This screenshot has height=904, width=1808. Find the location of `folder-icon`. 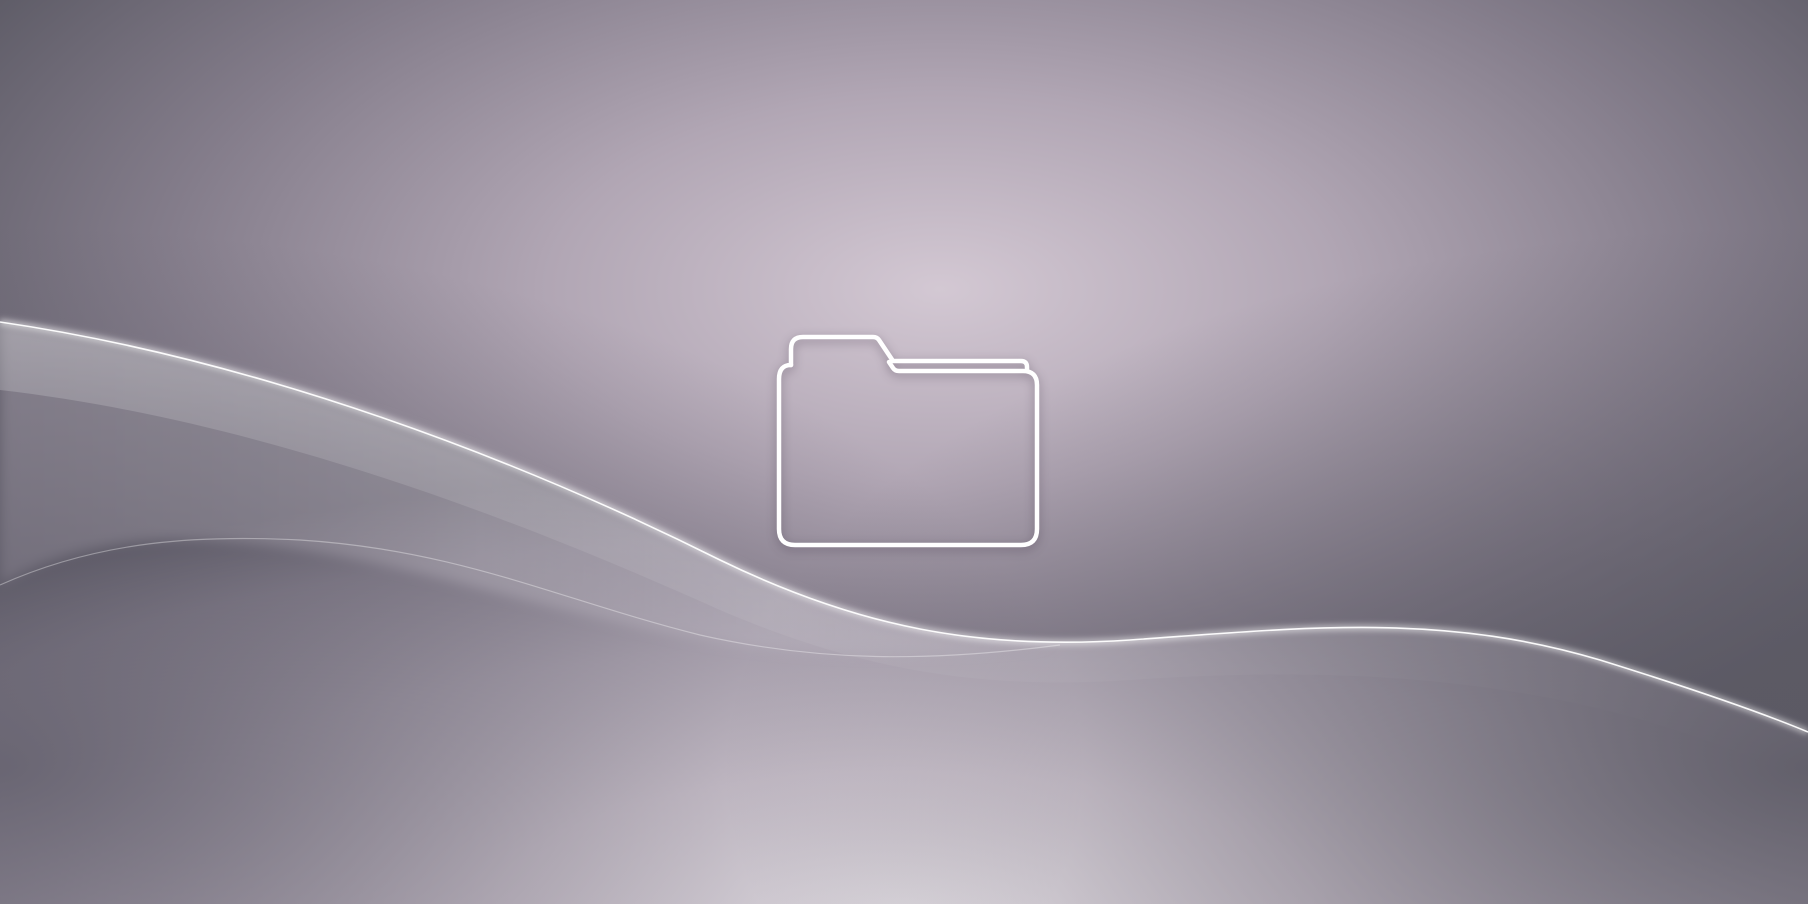

folder-icon is located at coordinates (903, 442).